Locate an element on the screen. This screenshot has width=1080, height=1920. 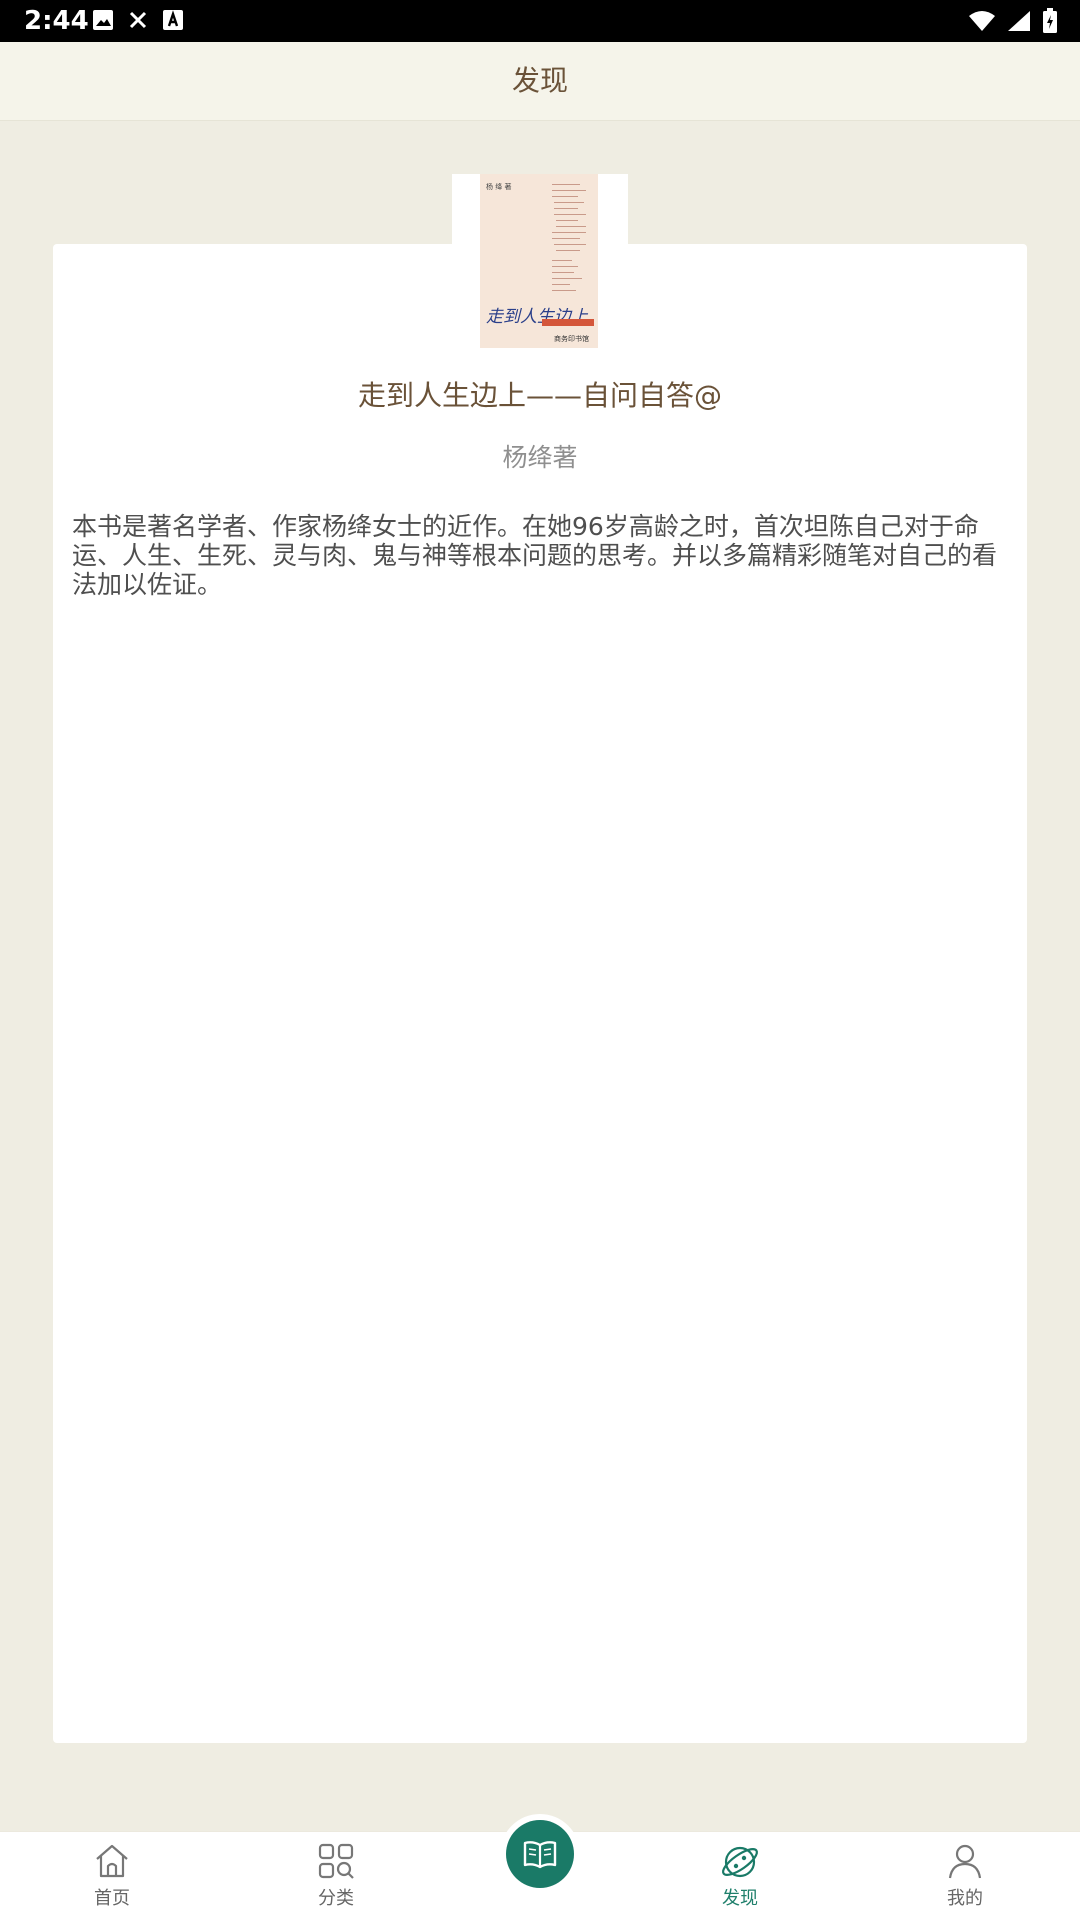
nav-item-discover: 发现 is located at coordinates (740, 1876).